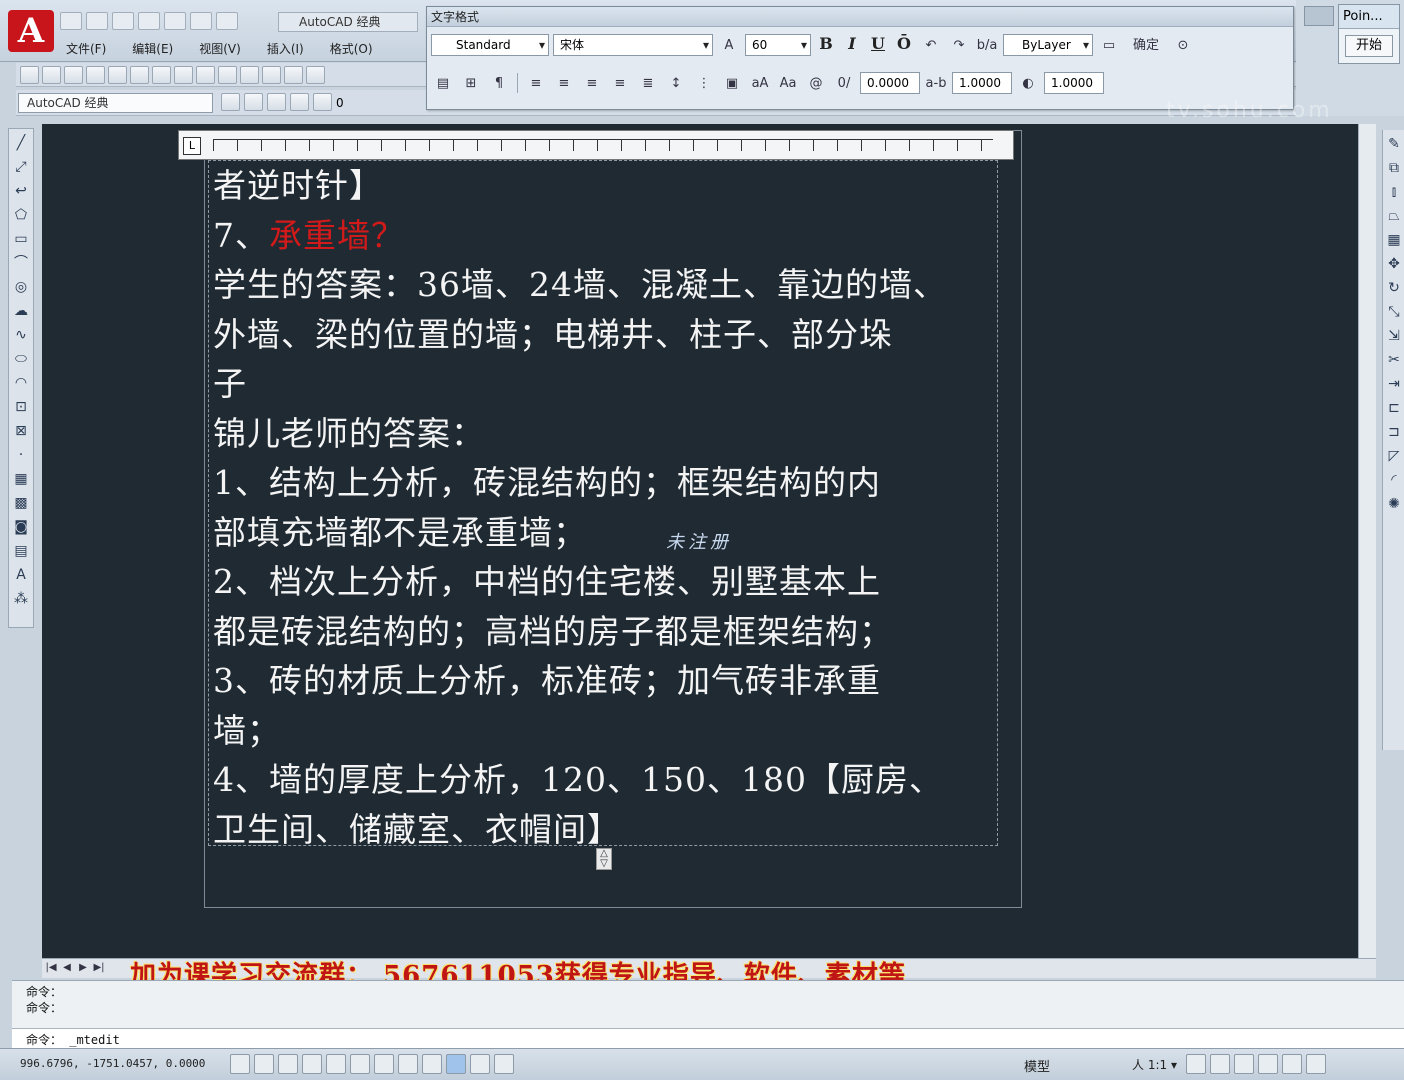  I want to click on justify-icon: ≡, so click(620, 83).